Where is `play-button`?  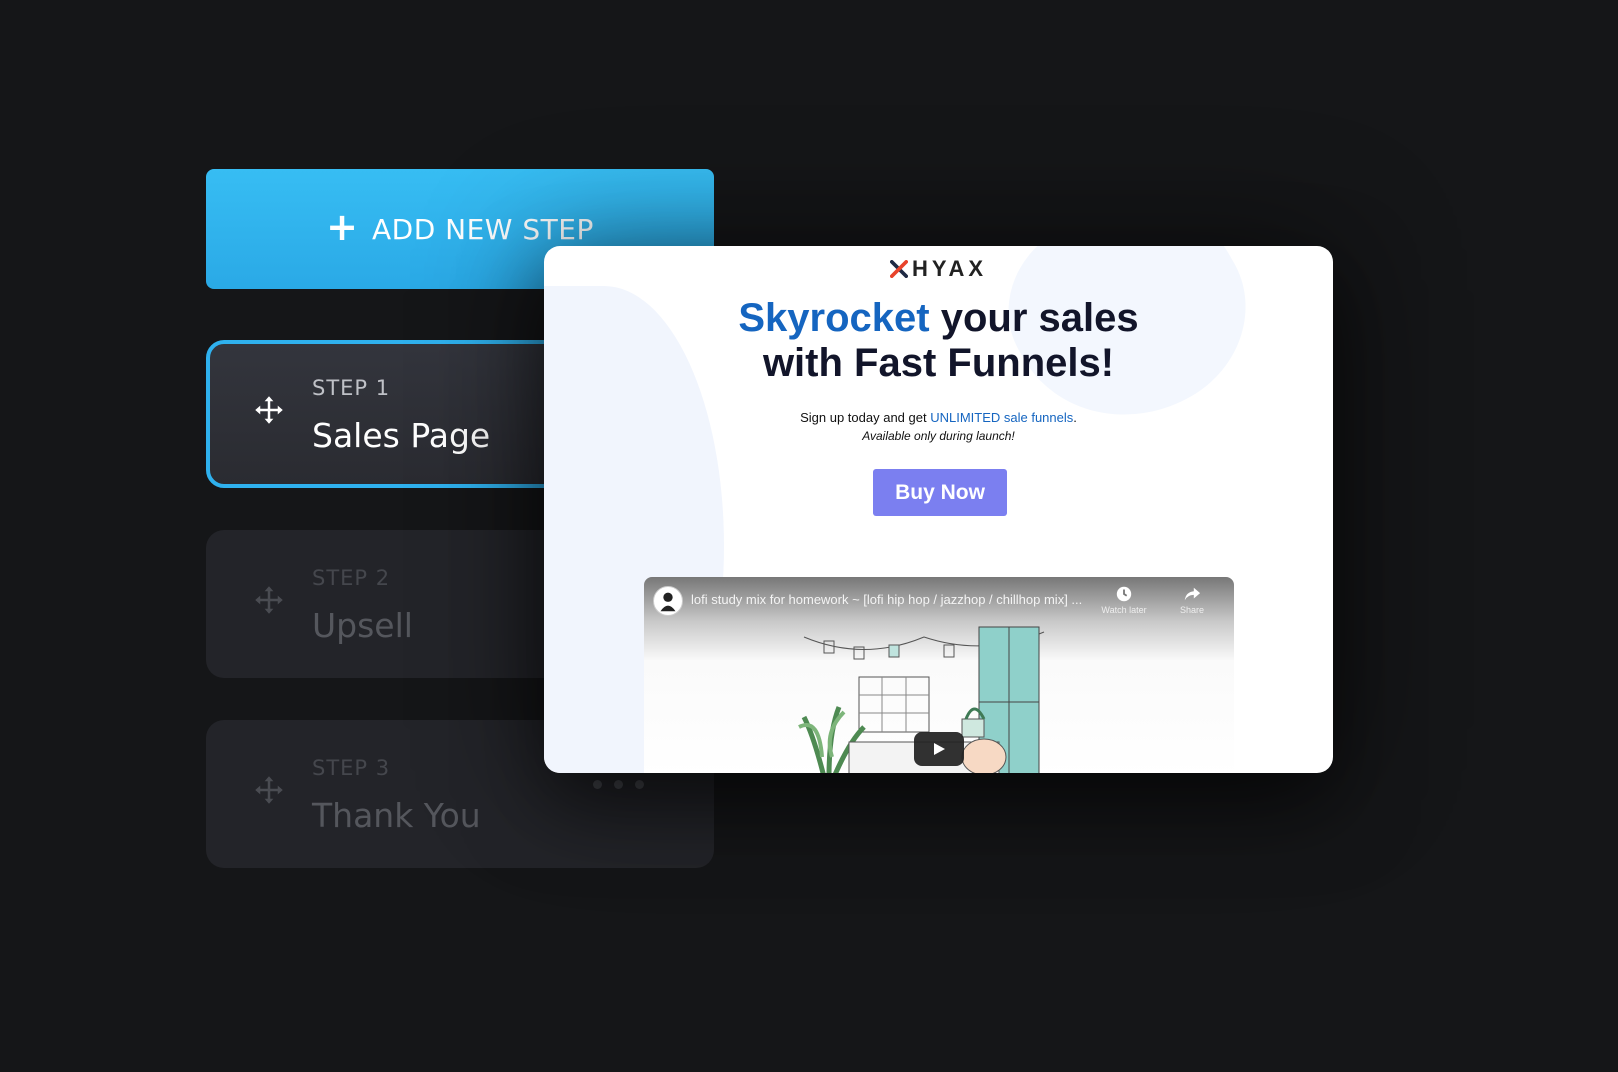 play-button is located at coordinates (939, 749).